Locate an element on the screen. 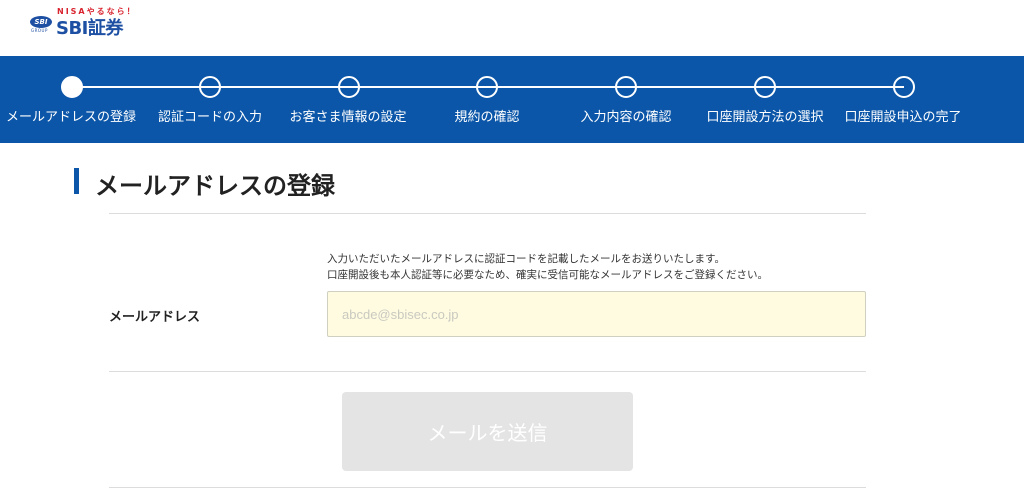 Image resolution: width=1024 pixels, height=489 pixels. step-5-label: 入力内容の確認 is located at coordinates (626, 117).